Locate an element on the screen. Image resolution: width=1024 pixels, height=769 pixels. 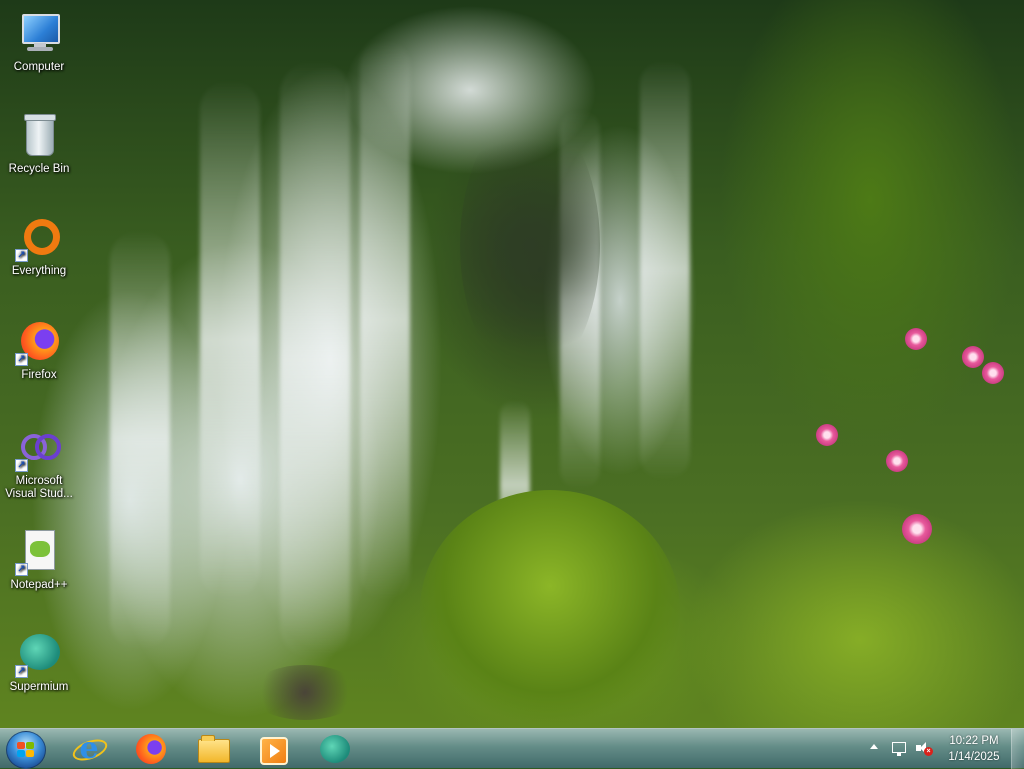
taskbar-file-explorer is located at coordinates (212, 749).